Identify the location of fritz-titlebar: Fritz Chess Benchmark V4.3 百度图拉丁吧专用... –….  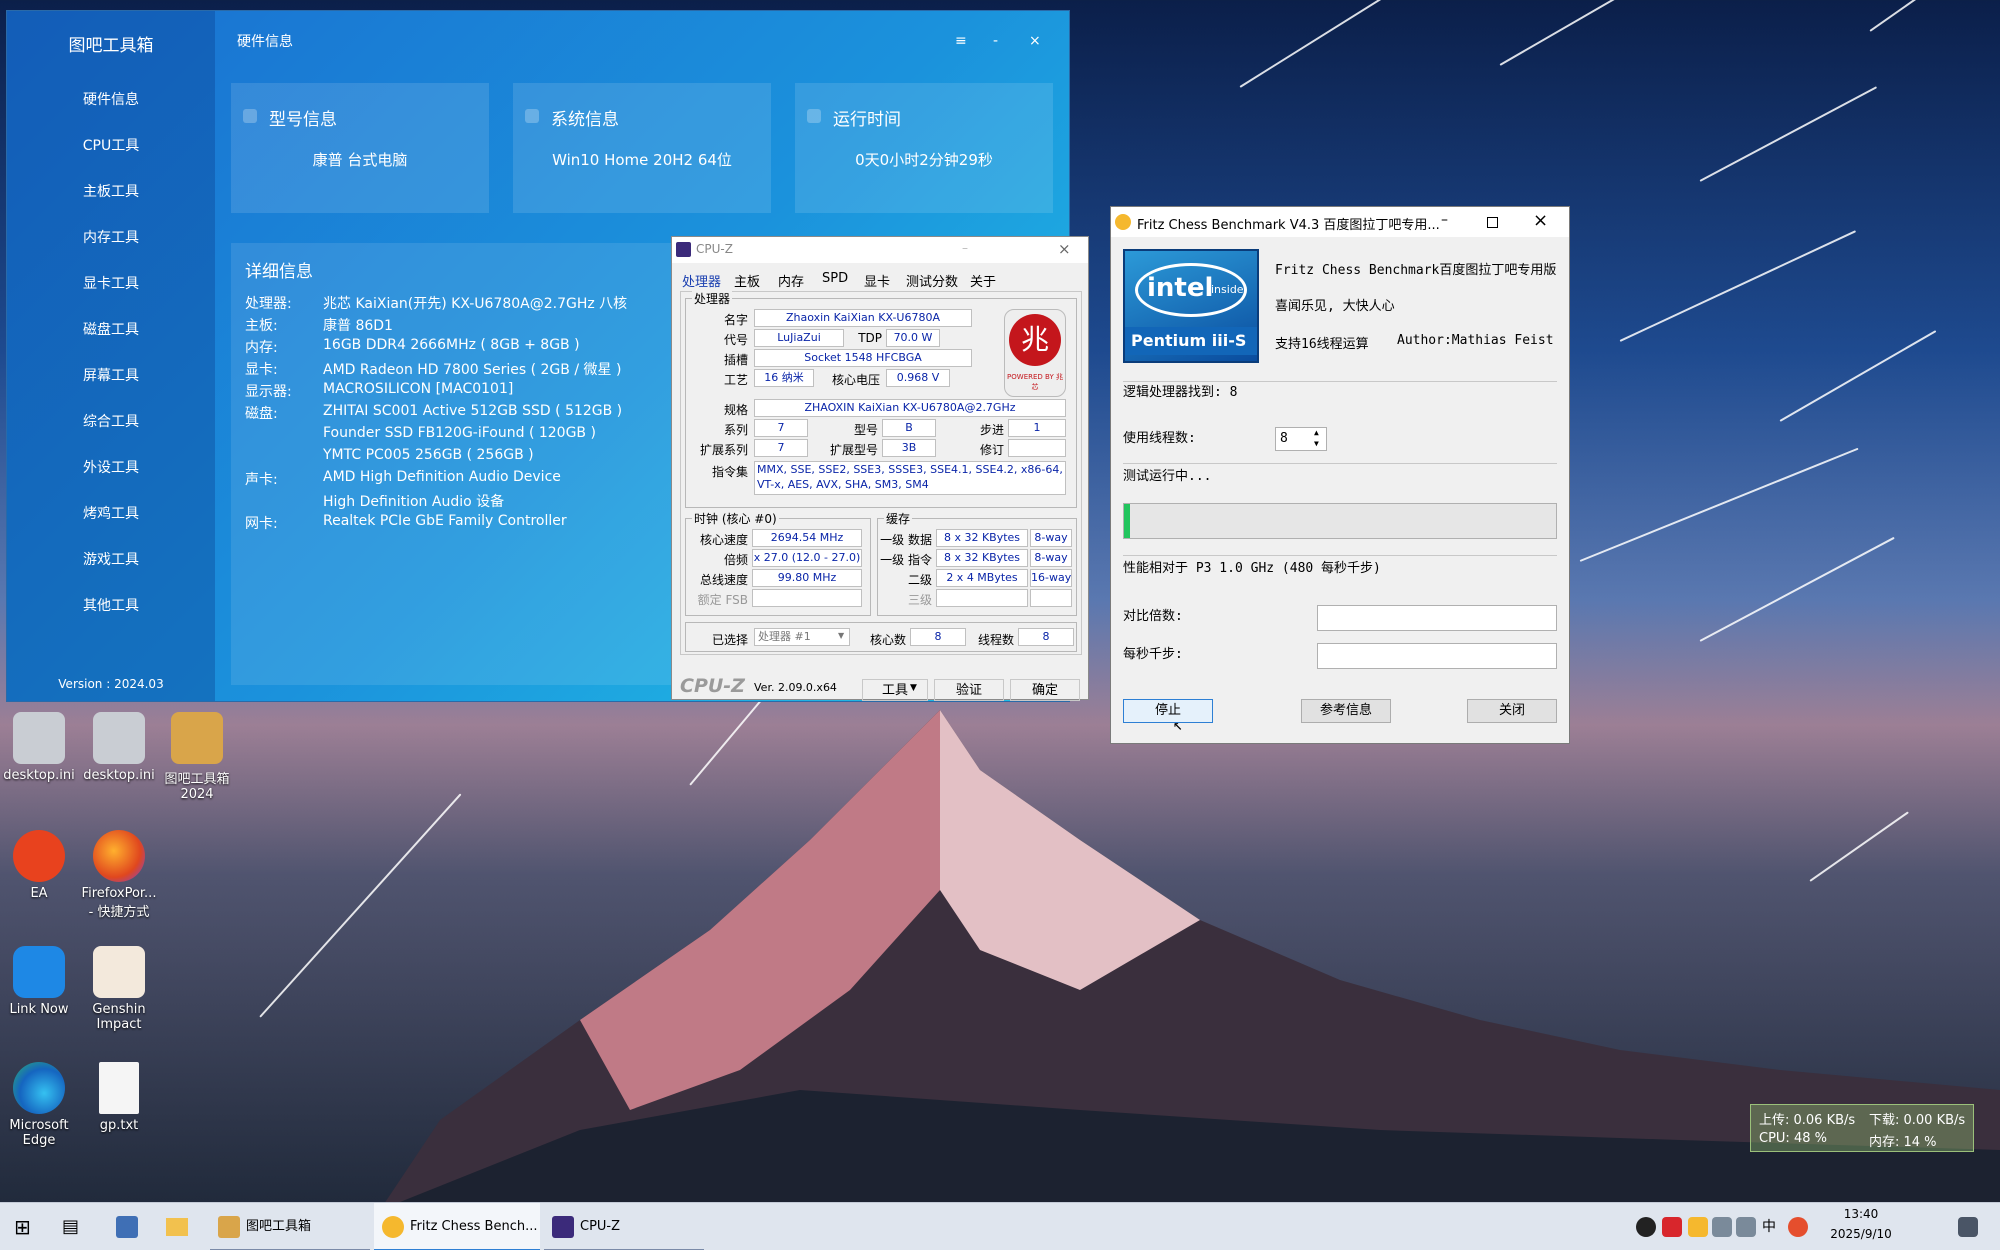
(1340, 222).